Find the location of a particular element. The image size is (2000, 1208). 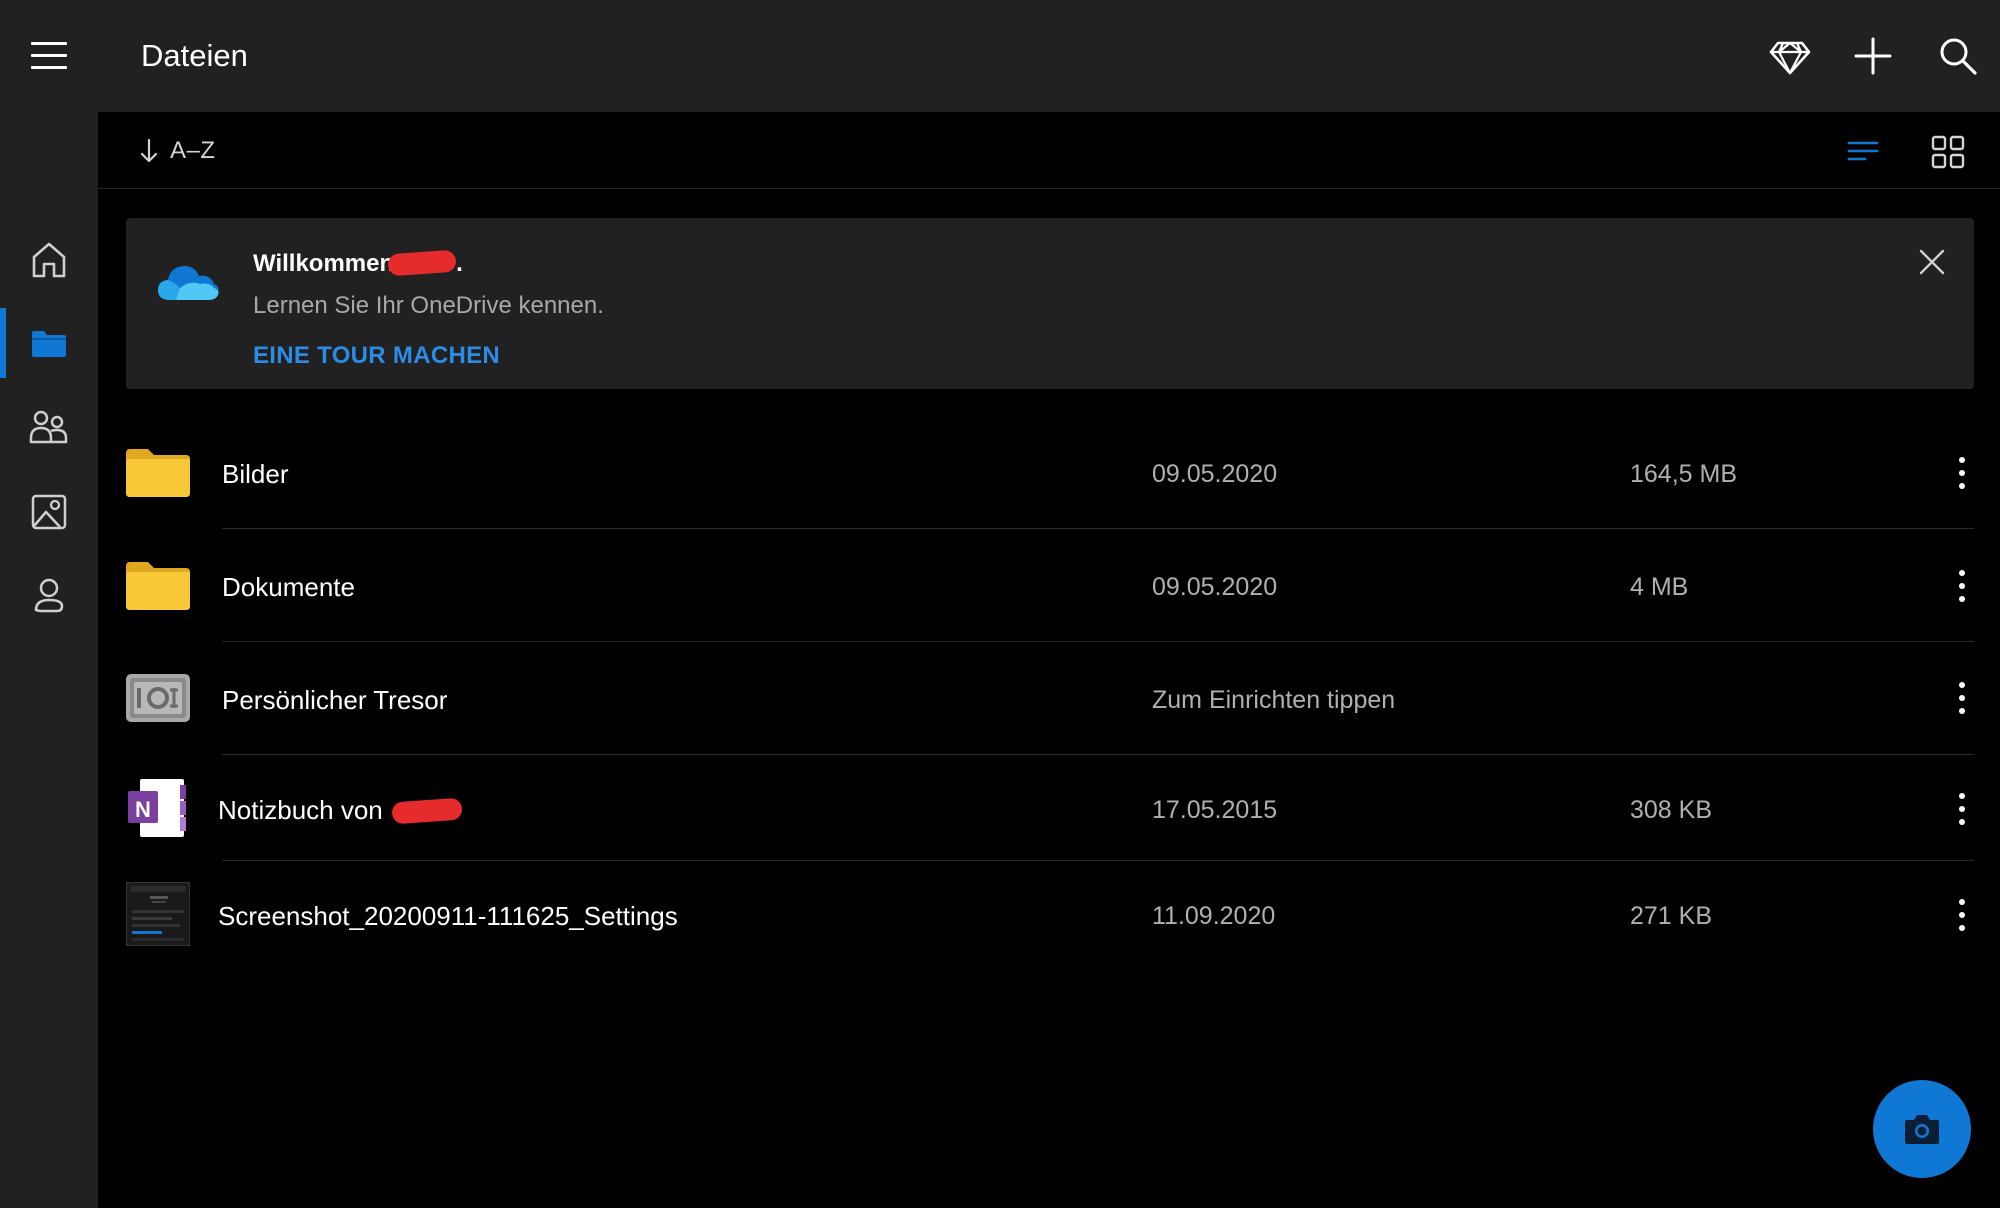

home-icon is located at coordinates (49, 260).